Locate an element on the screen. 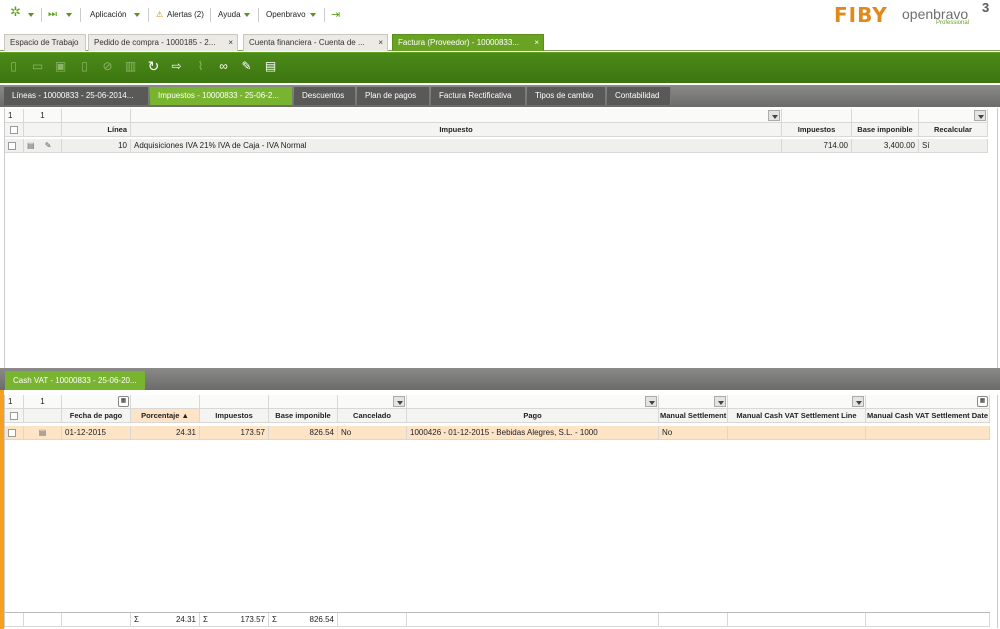  openbravo-edition: Professional is located at coordinates (953, 23).